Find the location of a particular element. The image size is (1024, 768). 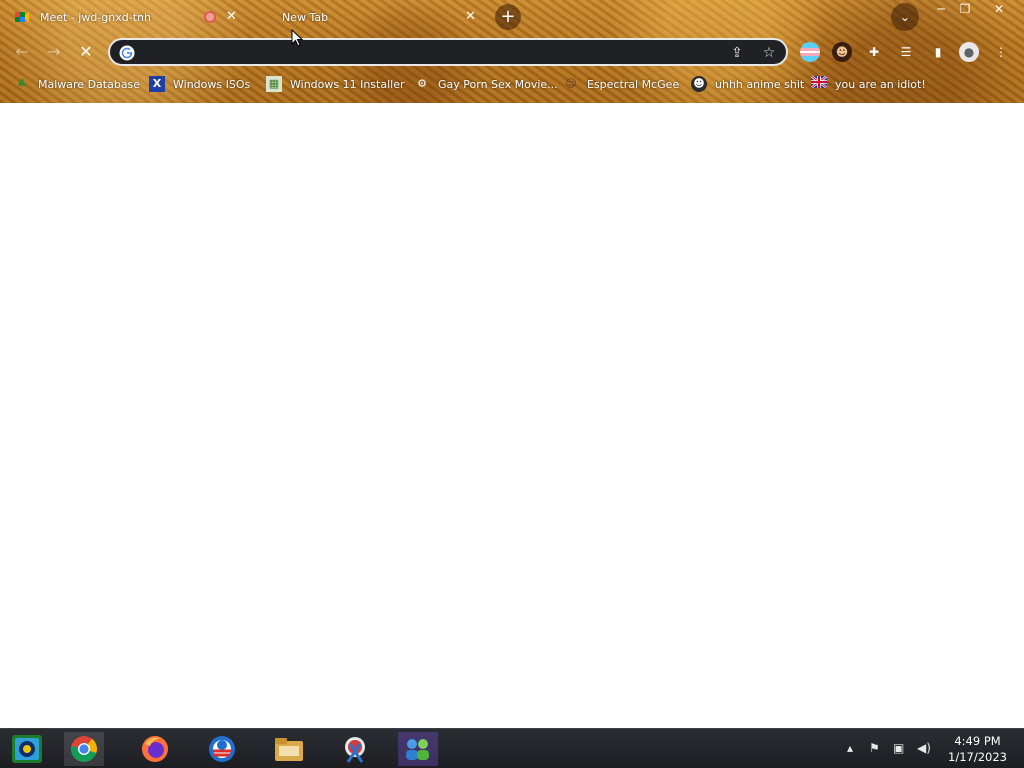

bookmark-windows-isos: X Windows ISOs is located at coordinates (199, 84).